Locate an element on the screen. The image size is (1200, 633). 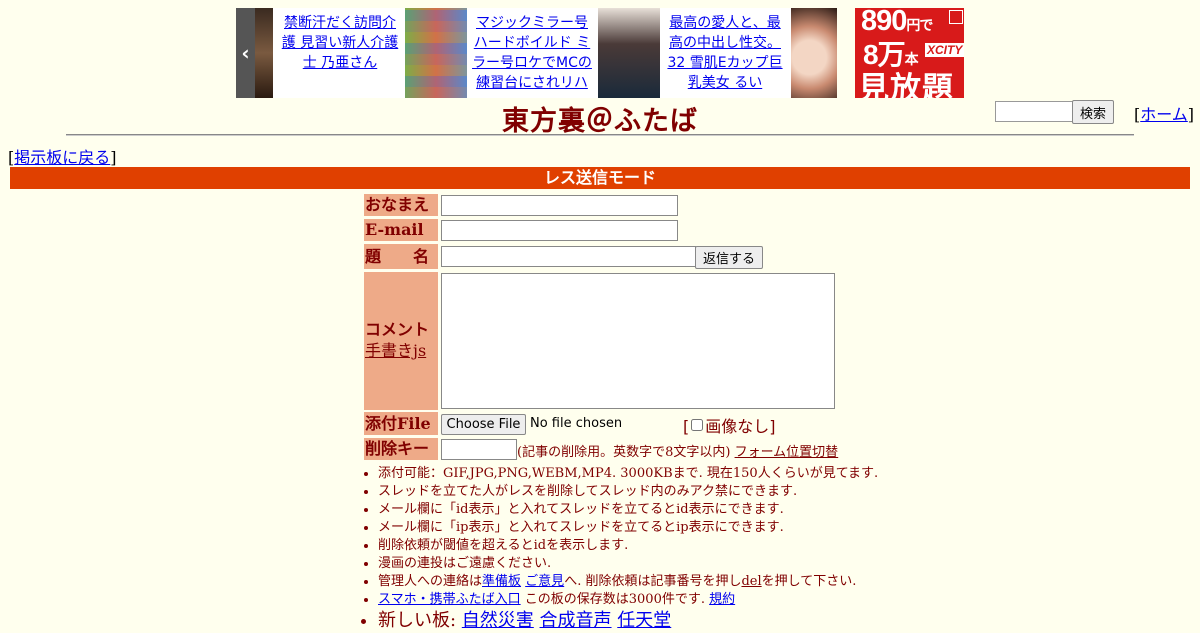
new-board-link-disaster: 自然災害 is located at coordinates (498, 620).